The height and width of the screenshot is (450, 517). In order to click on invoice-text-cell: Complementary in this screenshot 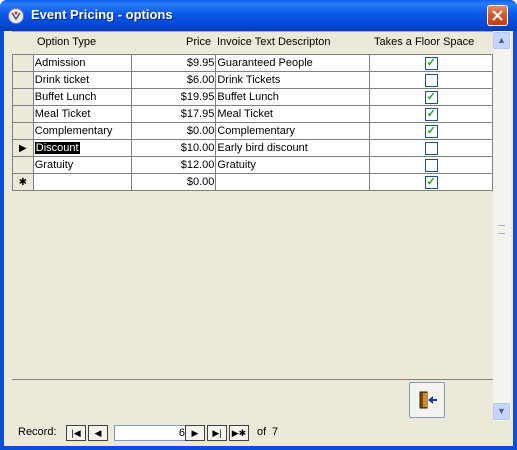, I will do `click(293, 131)`.